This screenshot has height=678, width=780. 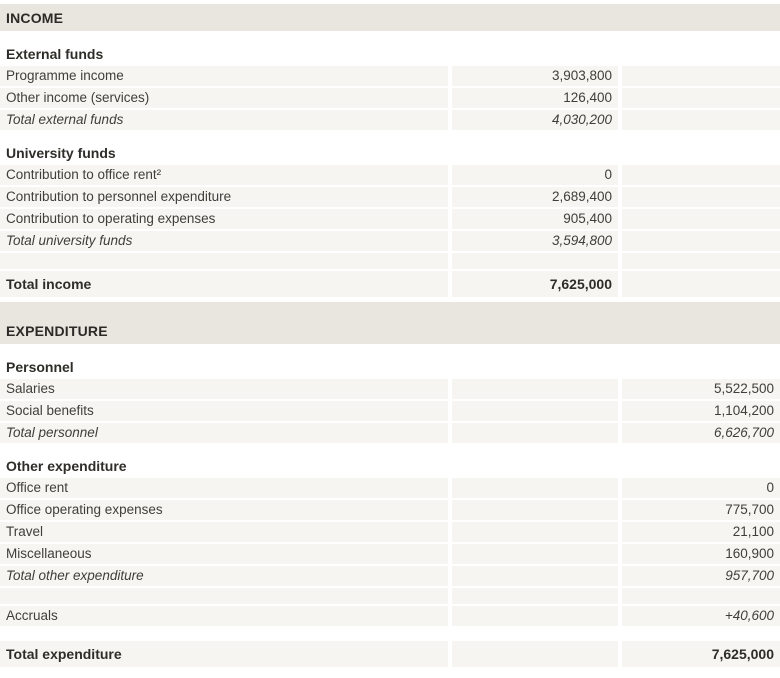 I want to click on row-label: Other income (services), so click(x=224, y=98).